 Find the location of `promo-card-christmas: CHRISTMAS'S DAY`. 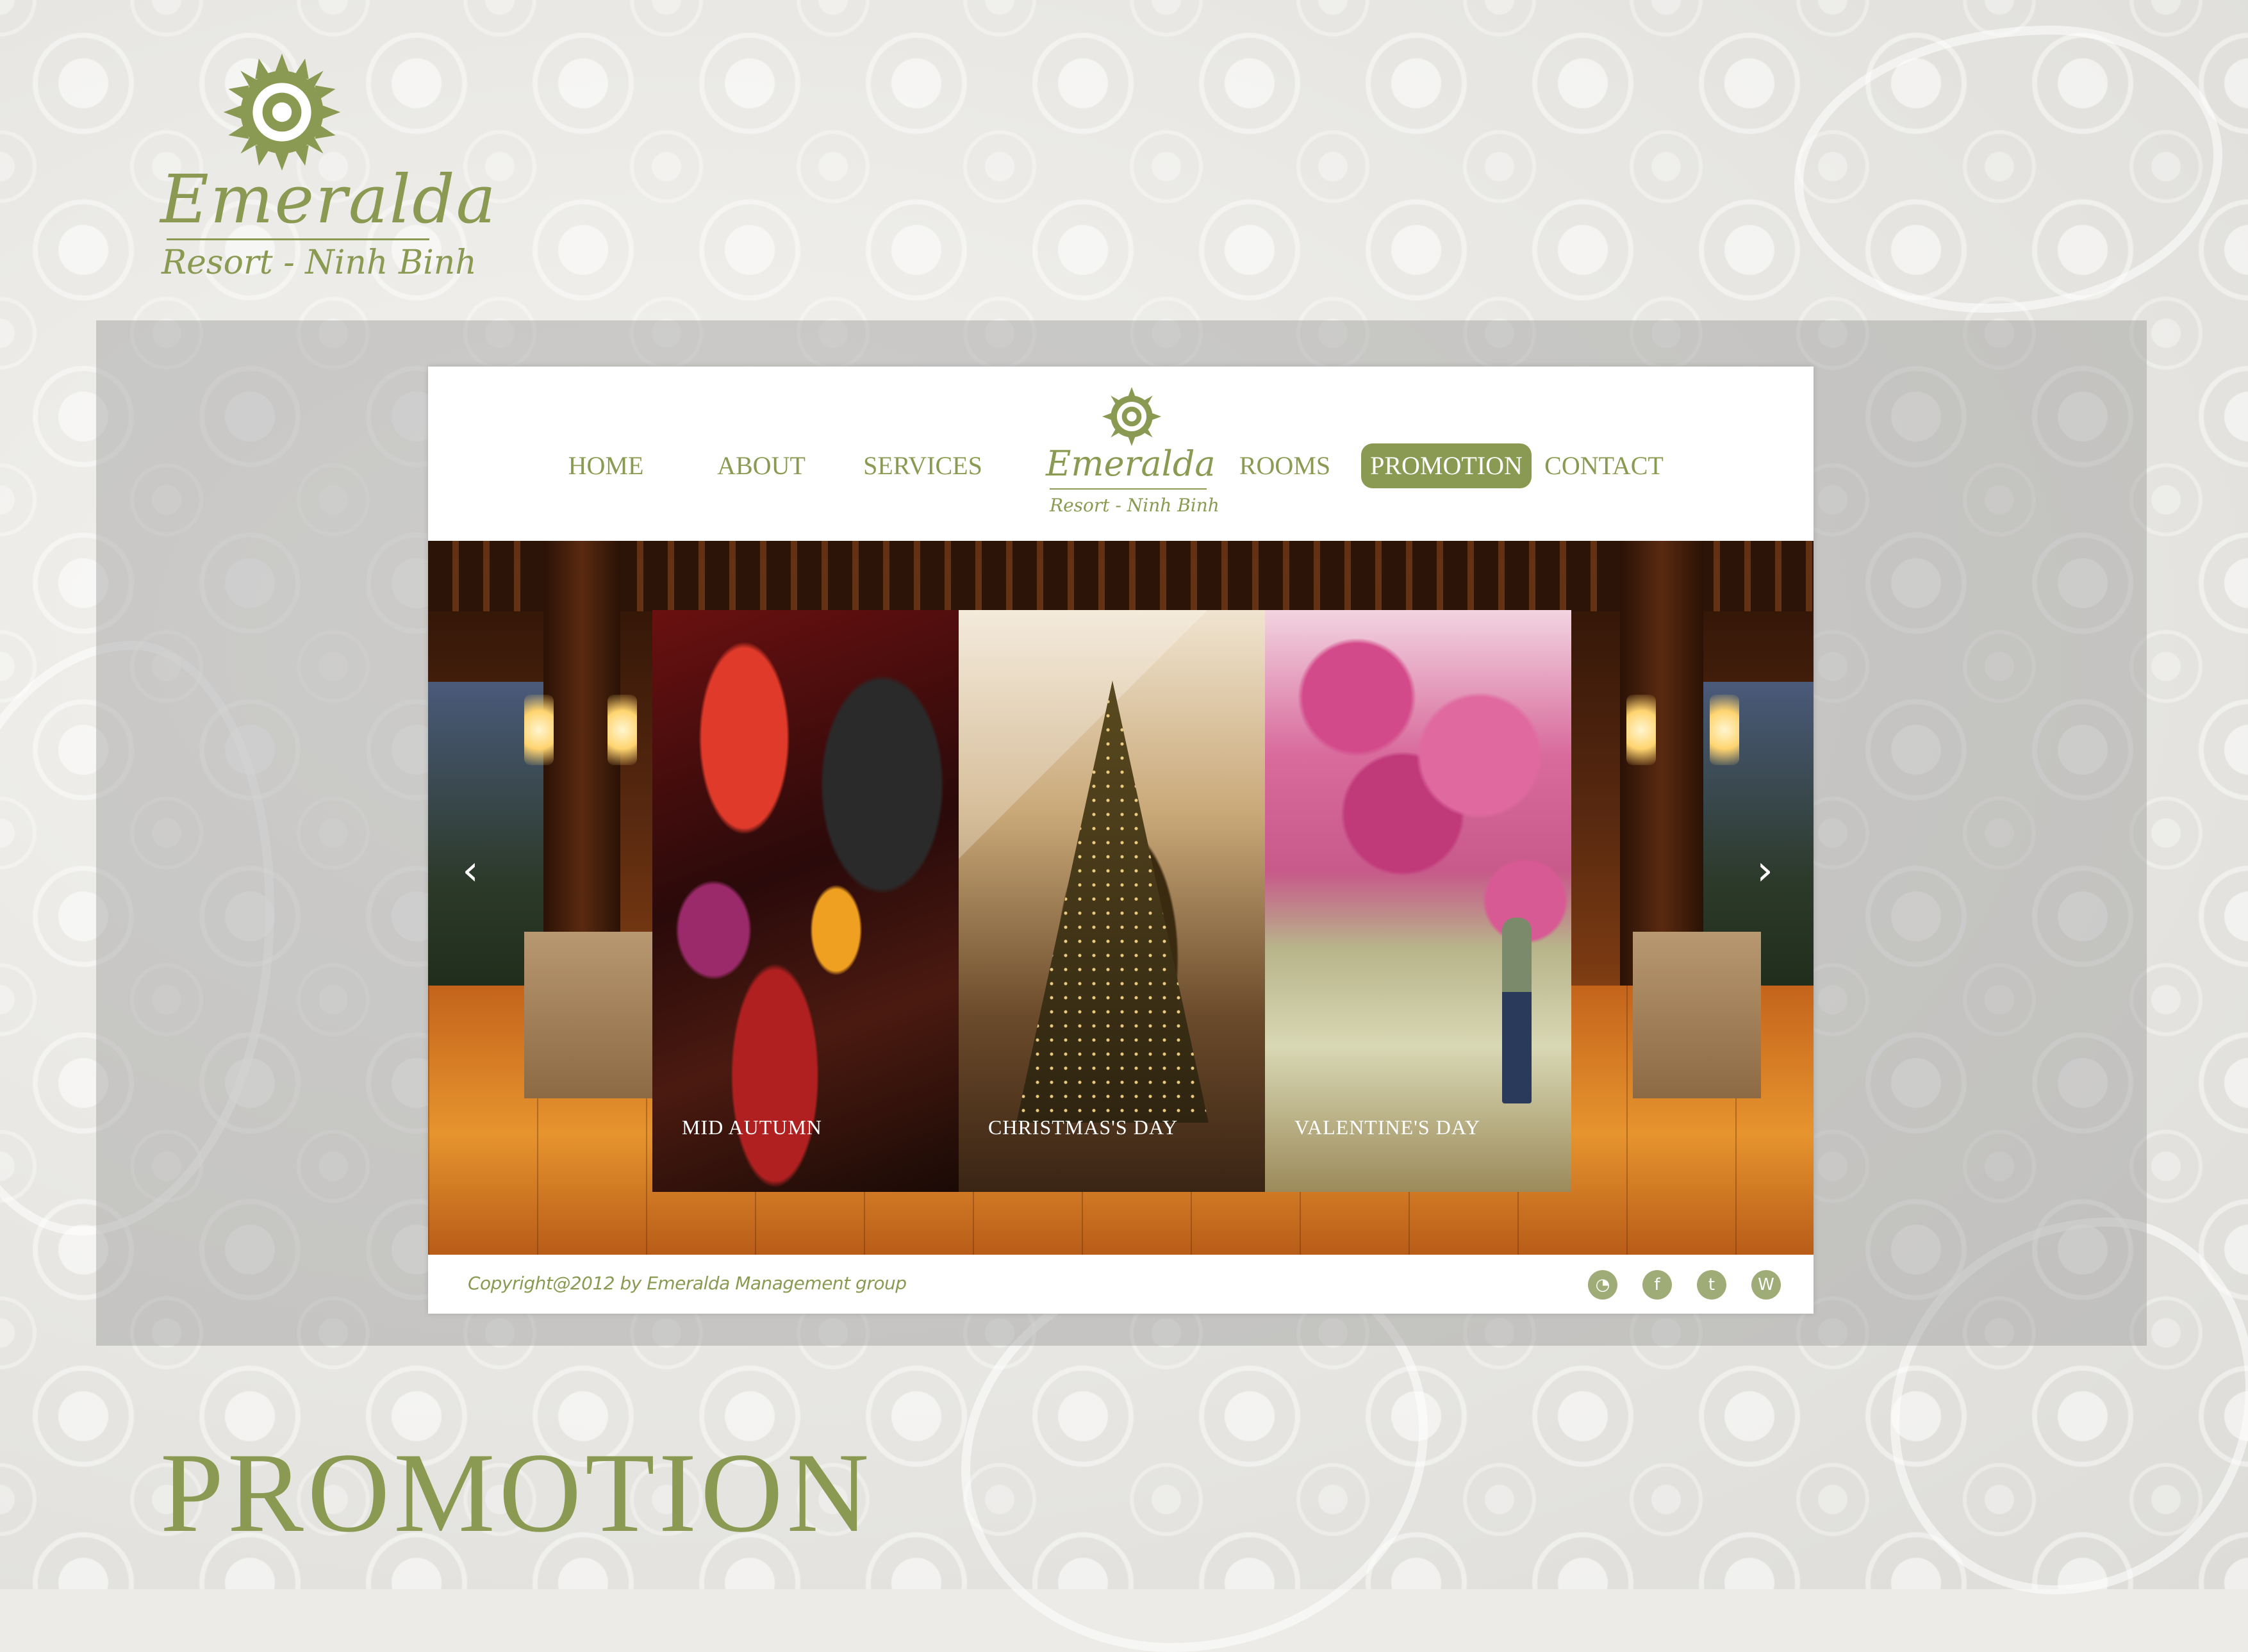

promo-card-christmas: CHRISTMAS'S DAY is located at coordinates (1112, 901).